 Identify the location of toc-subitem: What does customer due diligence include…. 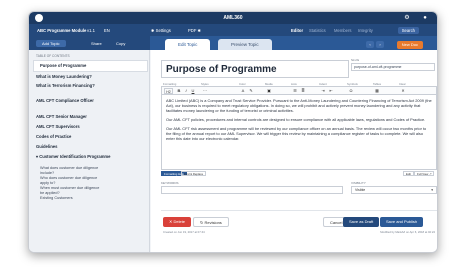
(71, 171).